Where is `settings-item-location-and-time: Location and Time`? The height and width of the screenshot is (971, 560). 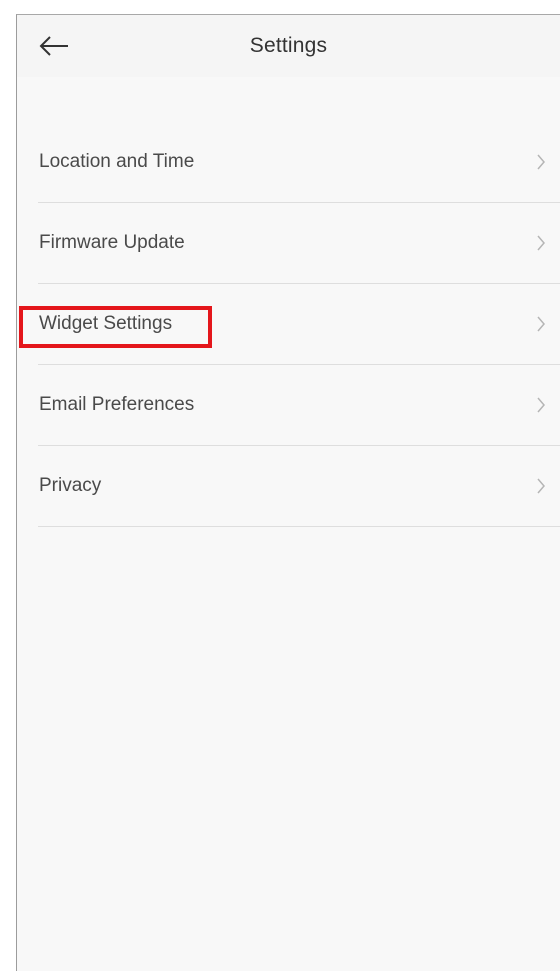 settings-item-location-and-time: Location and Time is located at coordinates (299, 162).